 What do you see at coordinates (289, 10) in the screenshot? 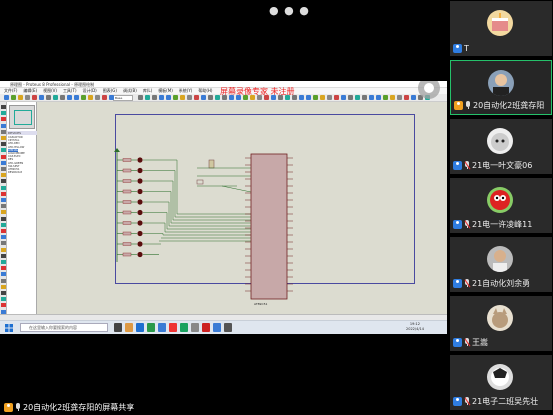
I see `more-options-icon: ● ● ●` at bounding box center [289, 10].